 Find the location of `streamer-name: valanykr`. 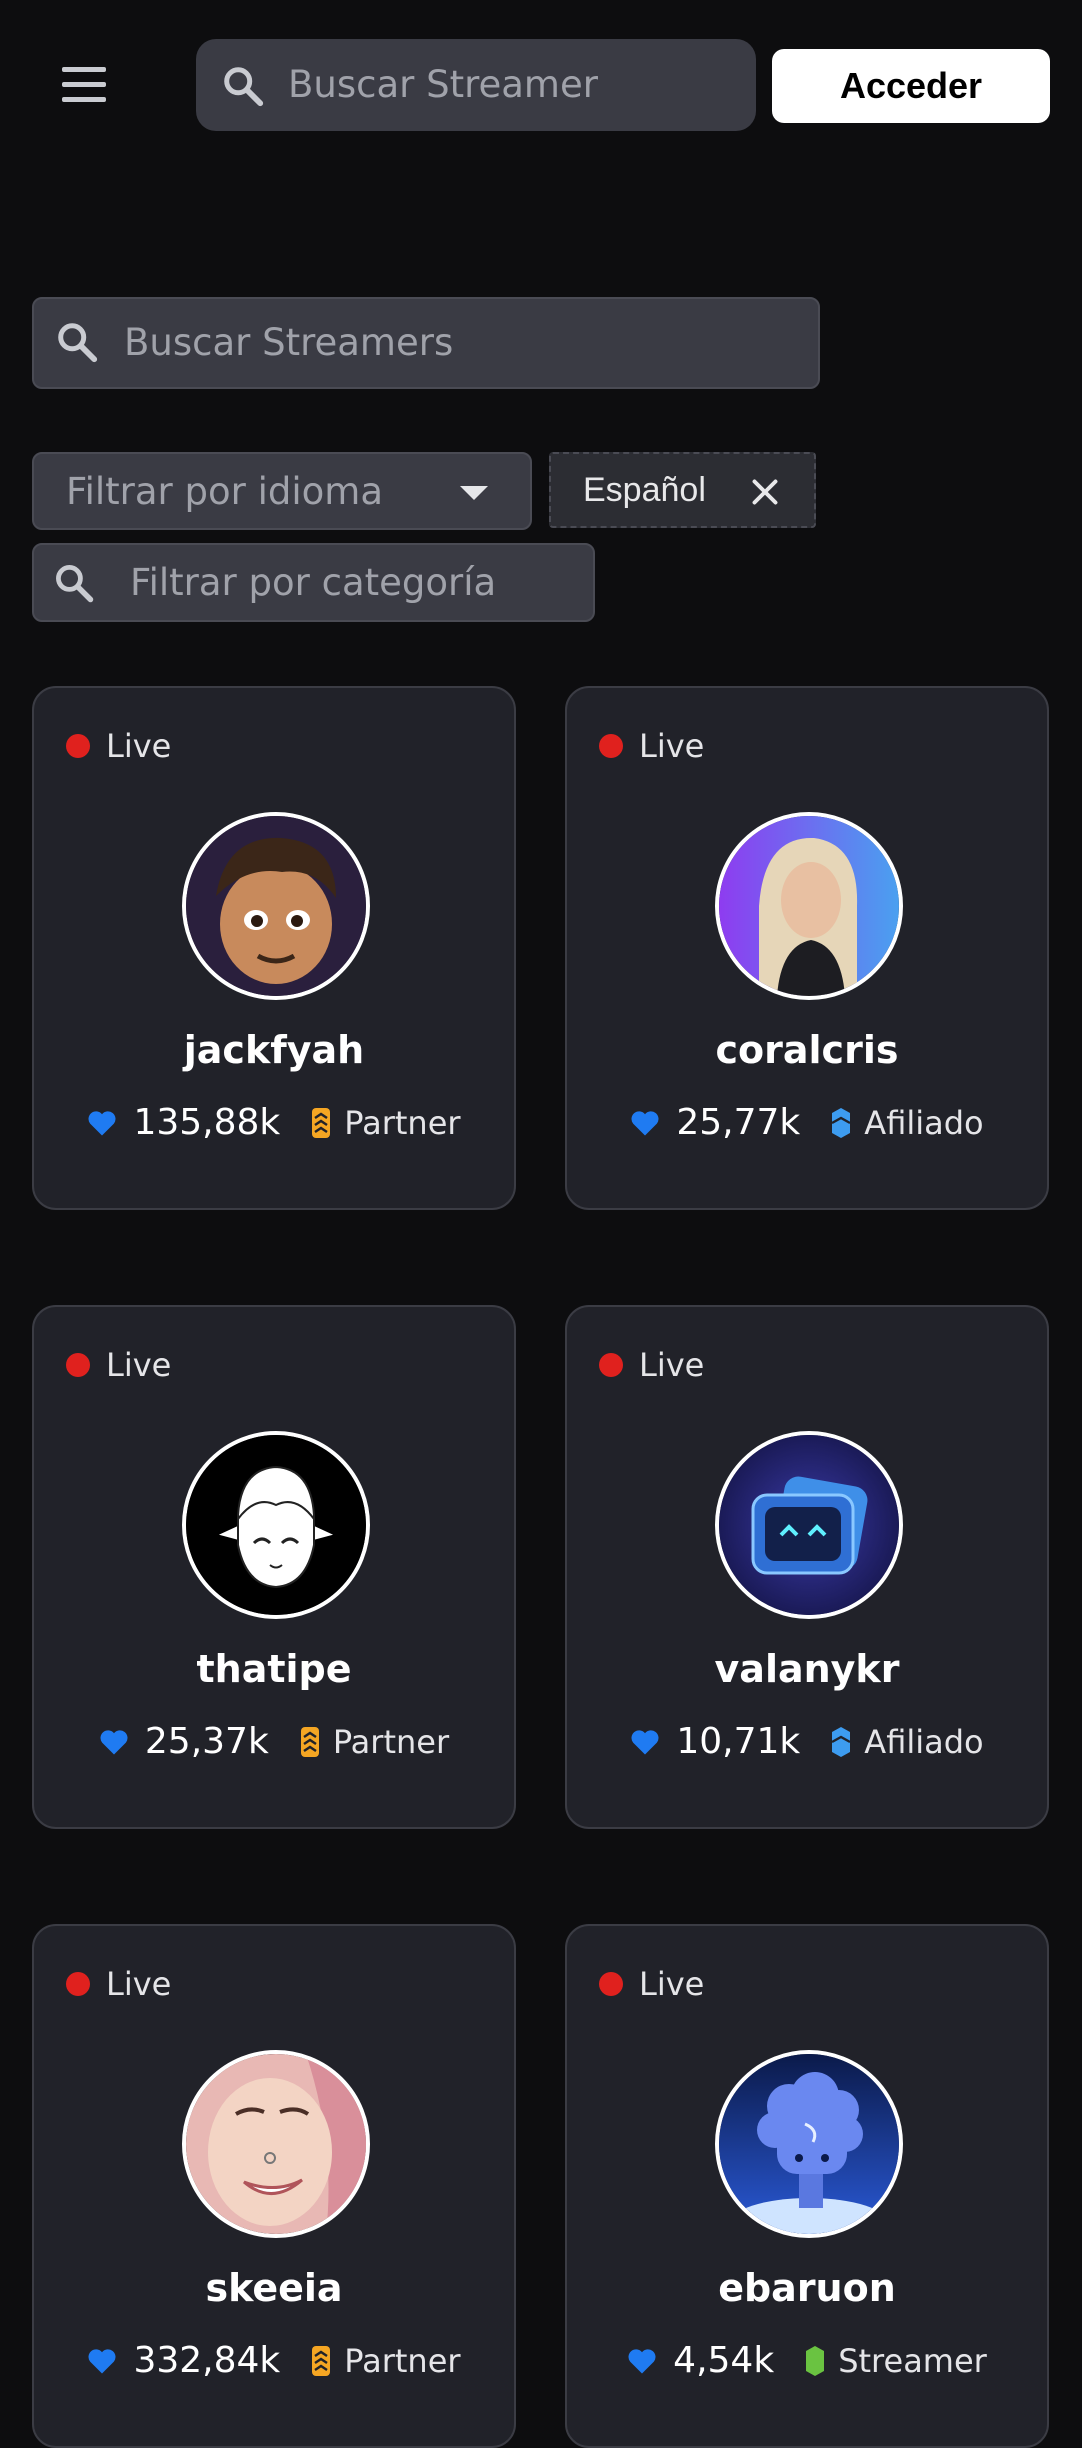

streamer-name: valanykr is located at coordinates (807, 1669).